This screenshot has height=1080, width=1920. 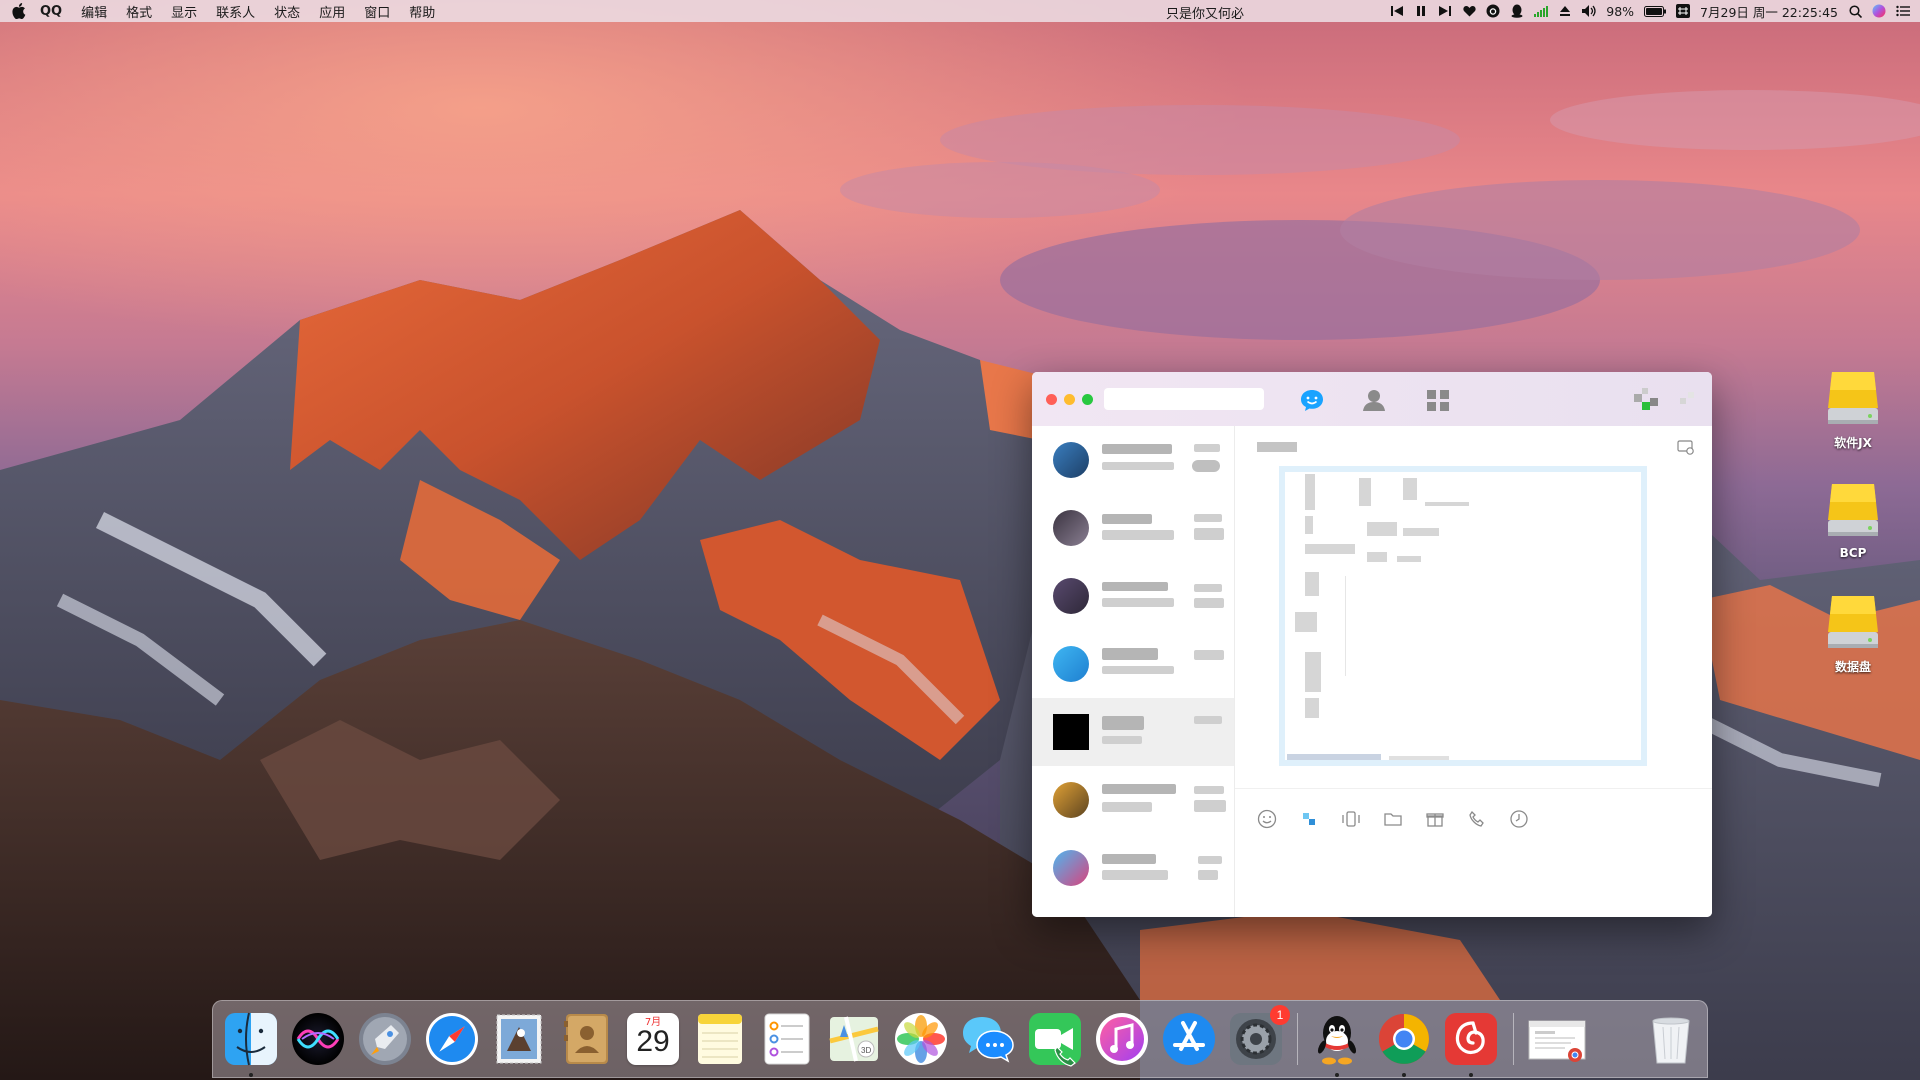 I want to click on qq-titlebar, so click(x=1372, y=399).